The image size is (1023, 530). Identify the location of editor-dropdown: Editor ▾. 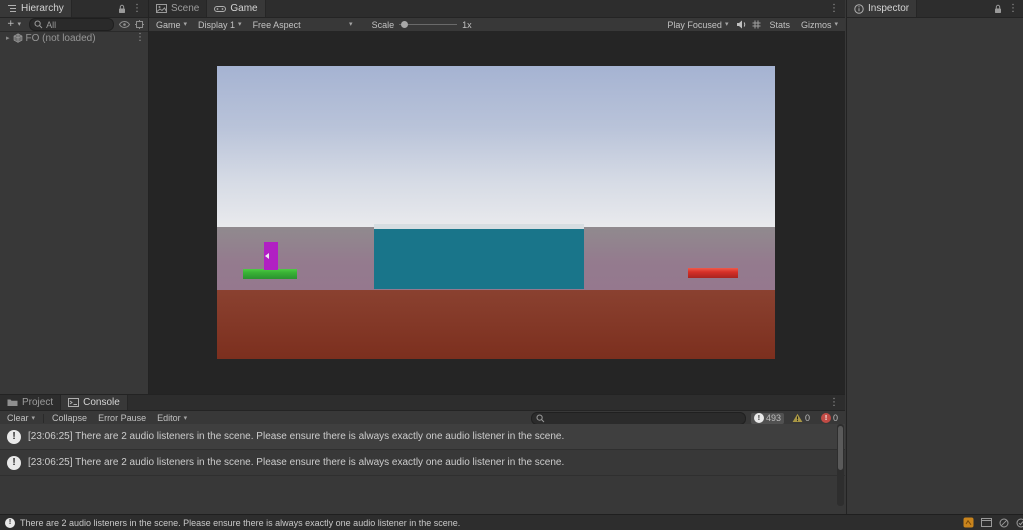
(172, 418).